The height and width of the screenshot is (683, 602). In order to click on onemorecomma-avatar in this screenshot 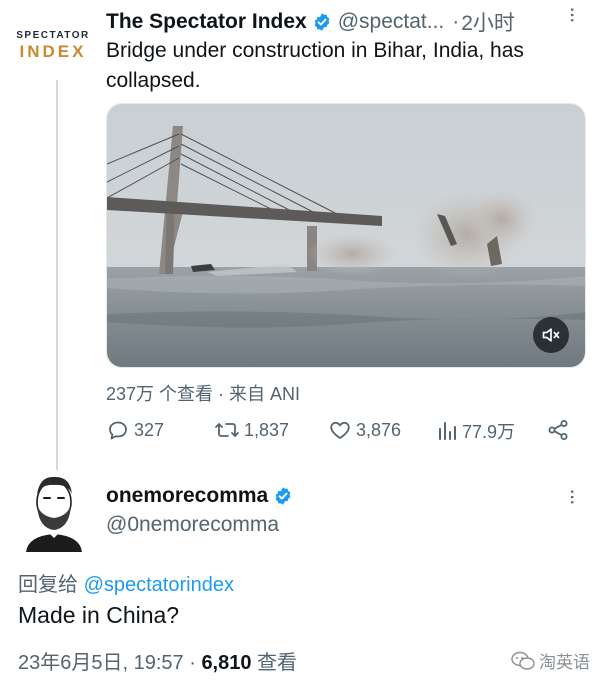, I will do `click(54, 512)`.